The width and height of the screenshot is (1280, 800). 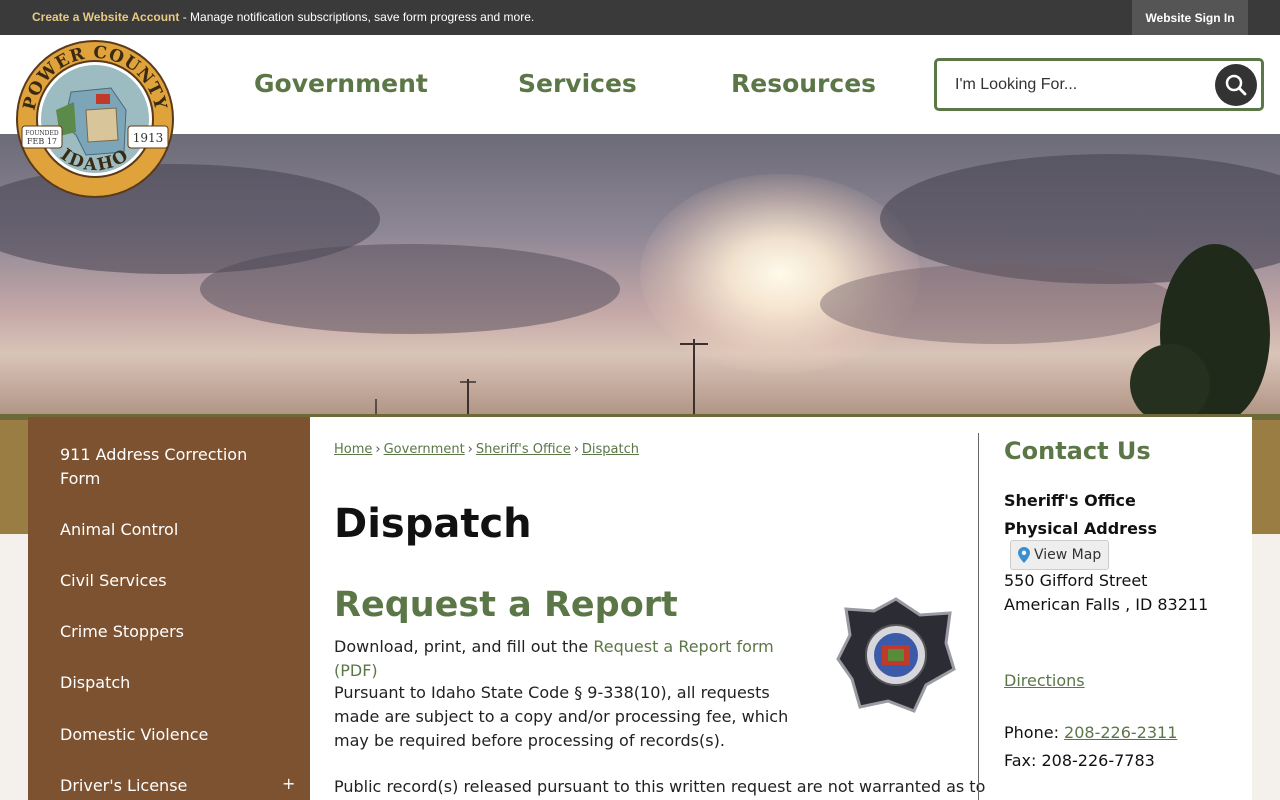 What do you see at coordinates (170, 632) in the screenshot?
I see `sidebar-item-crime-stoppers: Crime Stoppers` at bounding box center [170, 632].